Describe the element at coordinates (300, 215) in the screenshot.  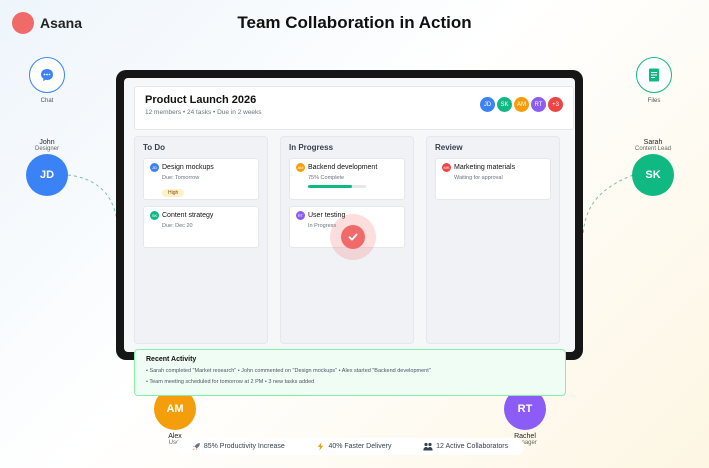
I see `task-assignee: RT` at that location.